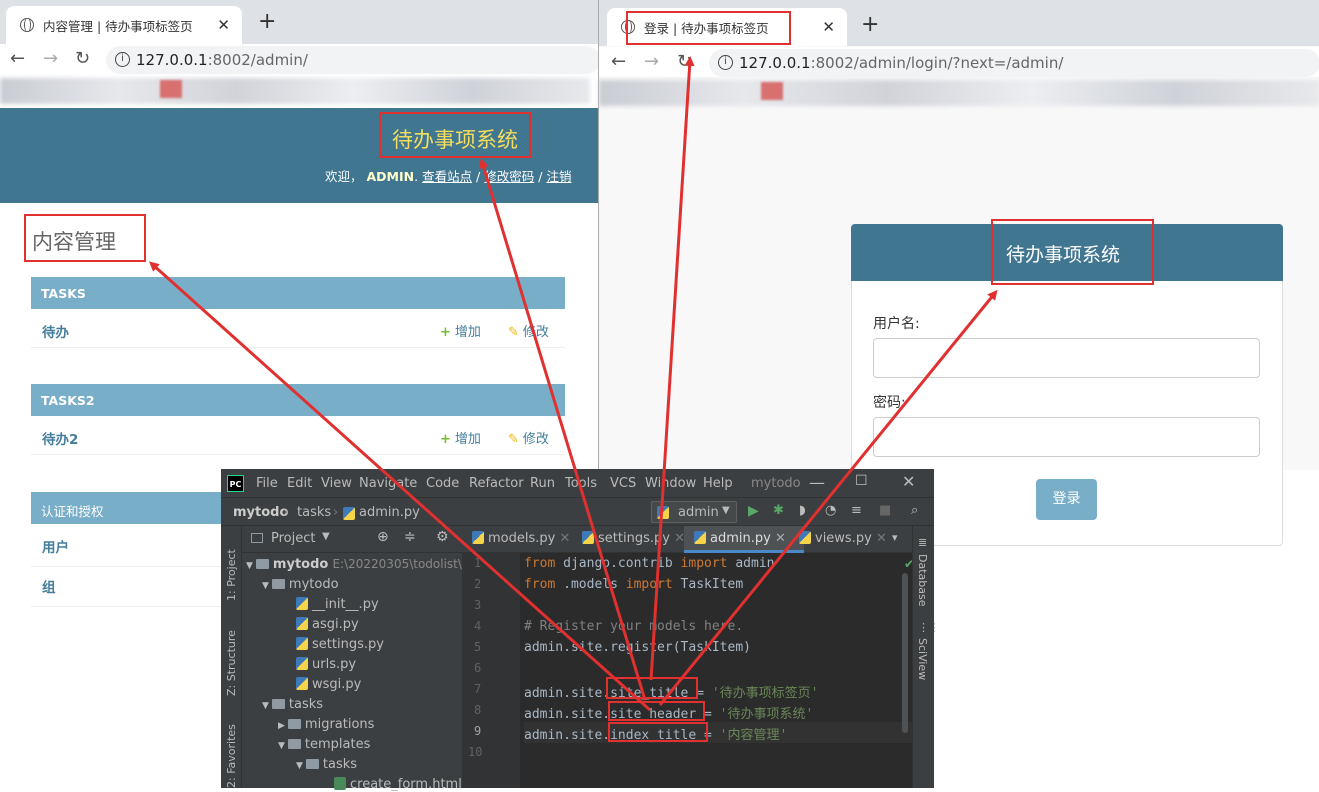 Image resolution: width=1319 pixels, height=792 pixels. What do you see at coordinates (861, 481) in the screenshot?
I see `maximize-icon: ☐` at bounding box center [861, 481].